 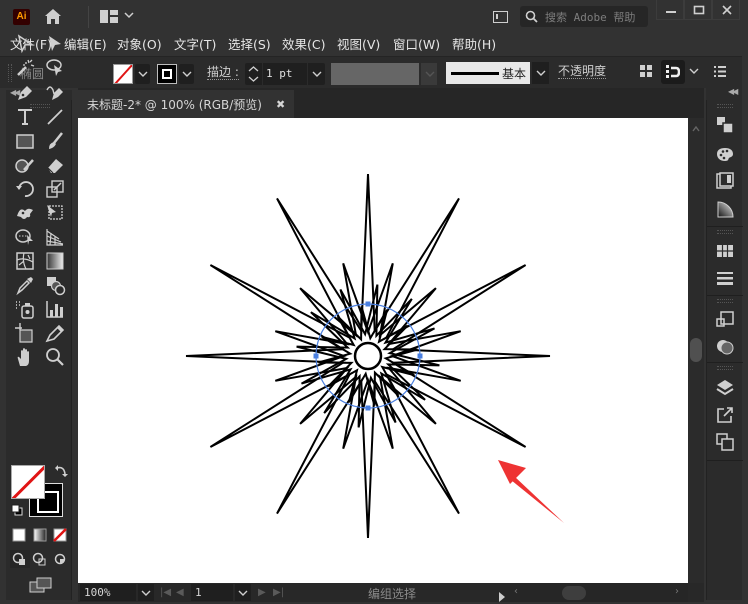 I want to click on gradient-panel-icon, so click(x=725, y=209).